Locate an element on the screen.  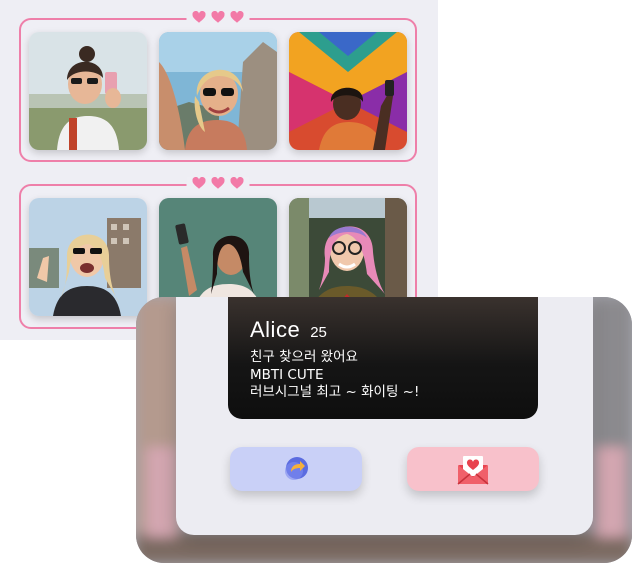
share-forward-icon is located at coordinates (296, 468).